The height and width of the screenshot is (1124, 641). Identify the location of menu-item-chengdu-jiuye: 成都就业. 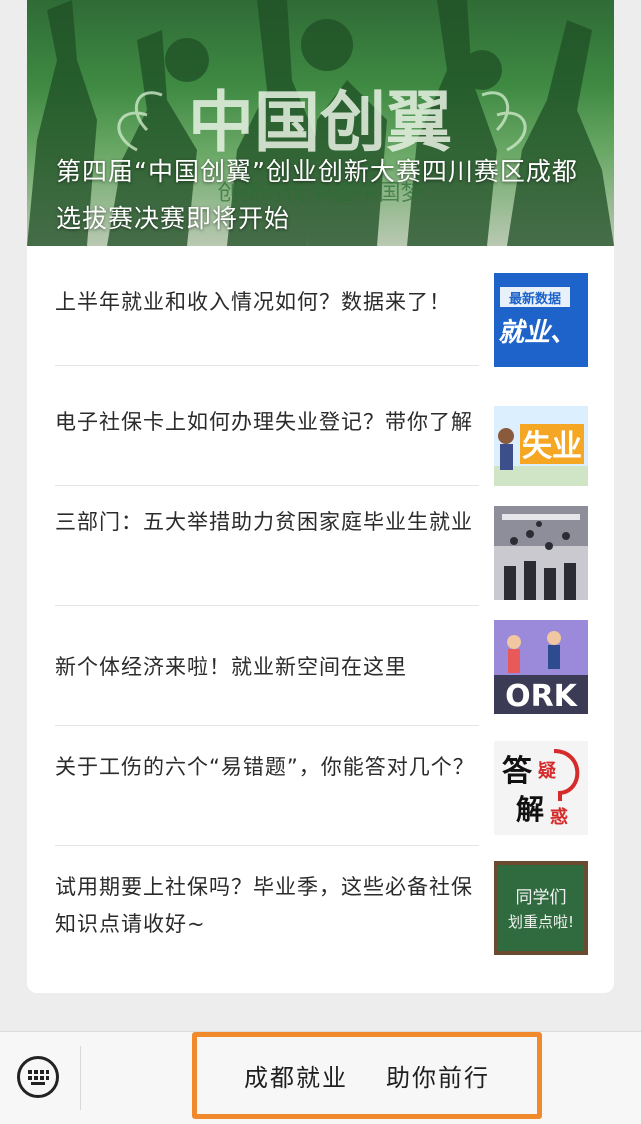
(296, 1075).